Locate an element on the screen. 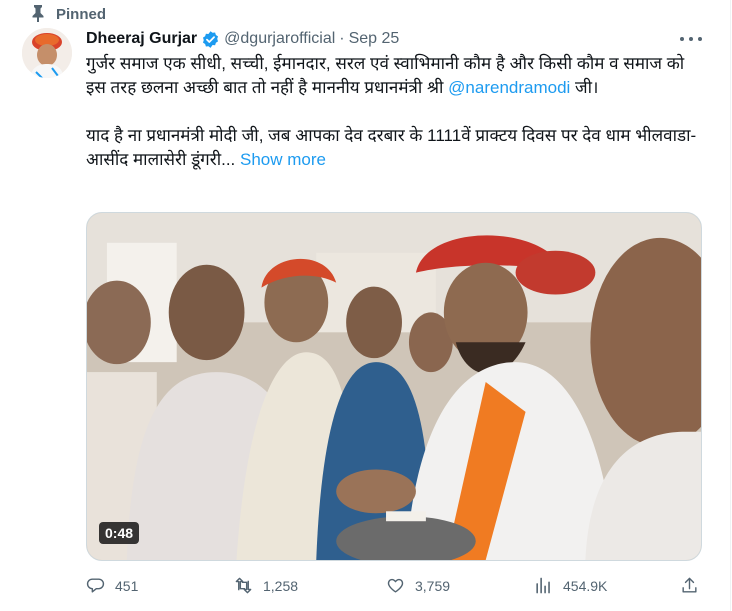  views-chart-icon is located at coordinates (543, 585).